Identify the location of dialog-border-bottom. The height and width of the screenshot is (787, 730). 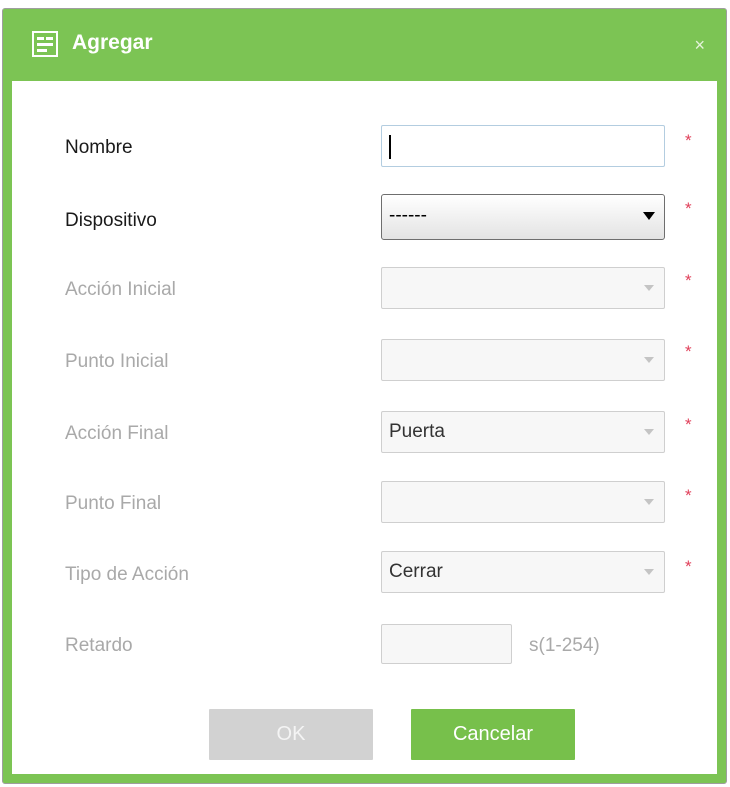
(364, 778).